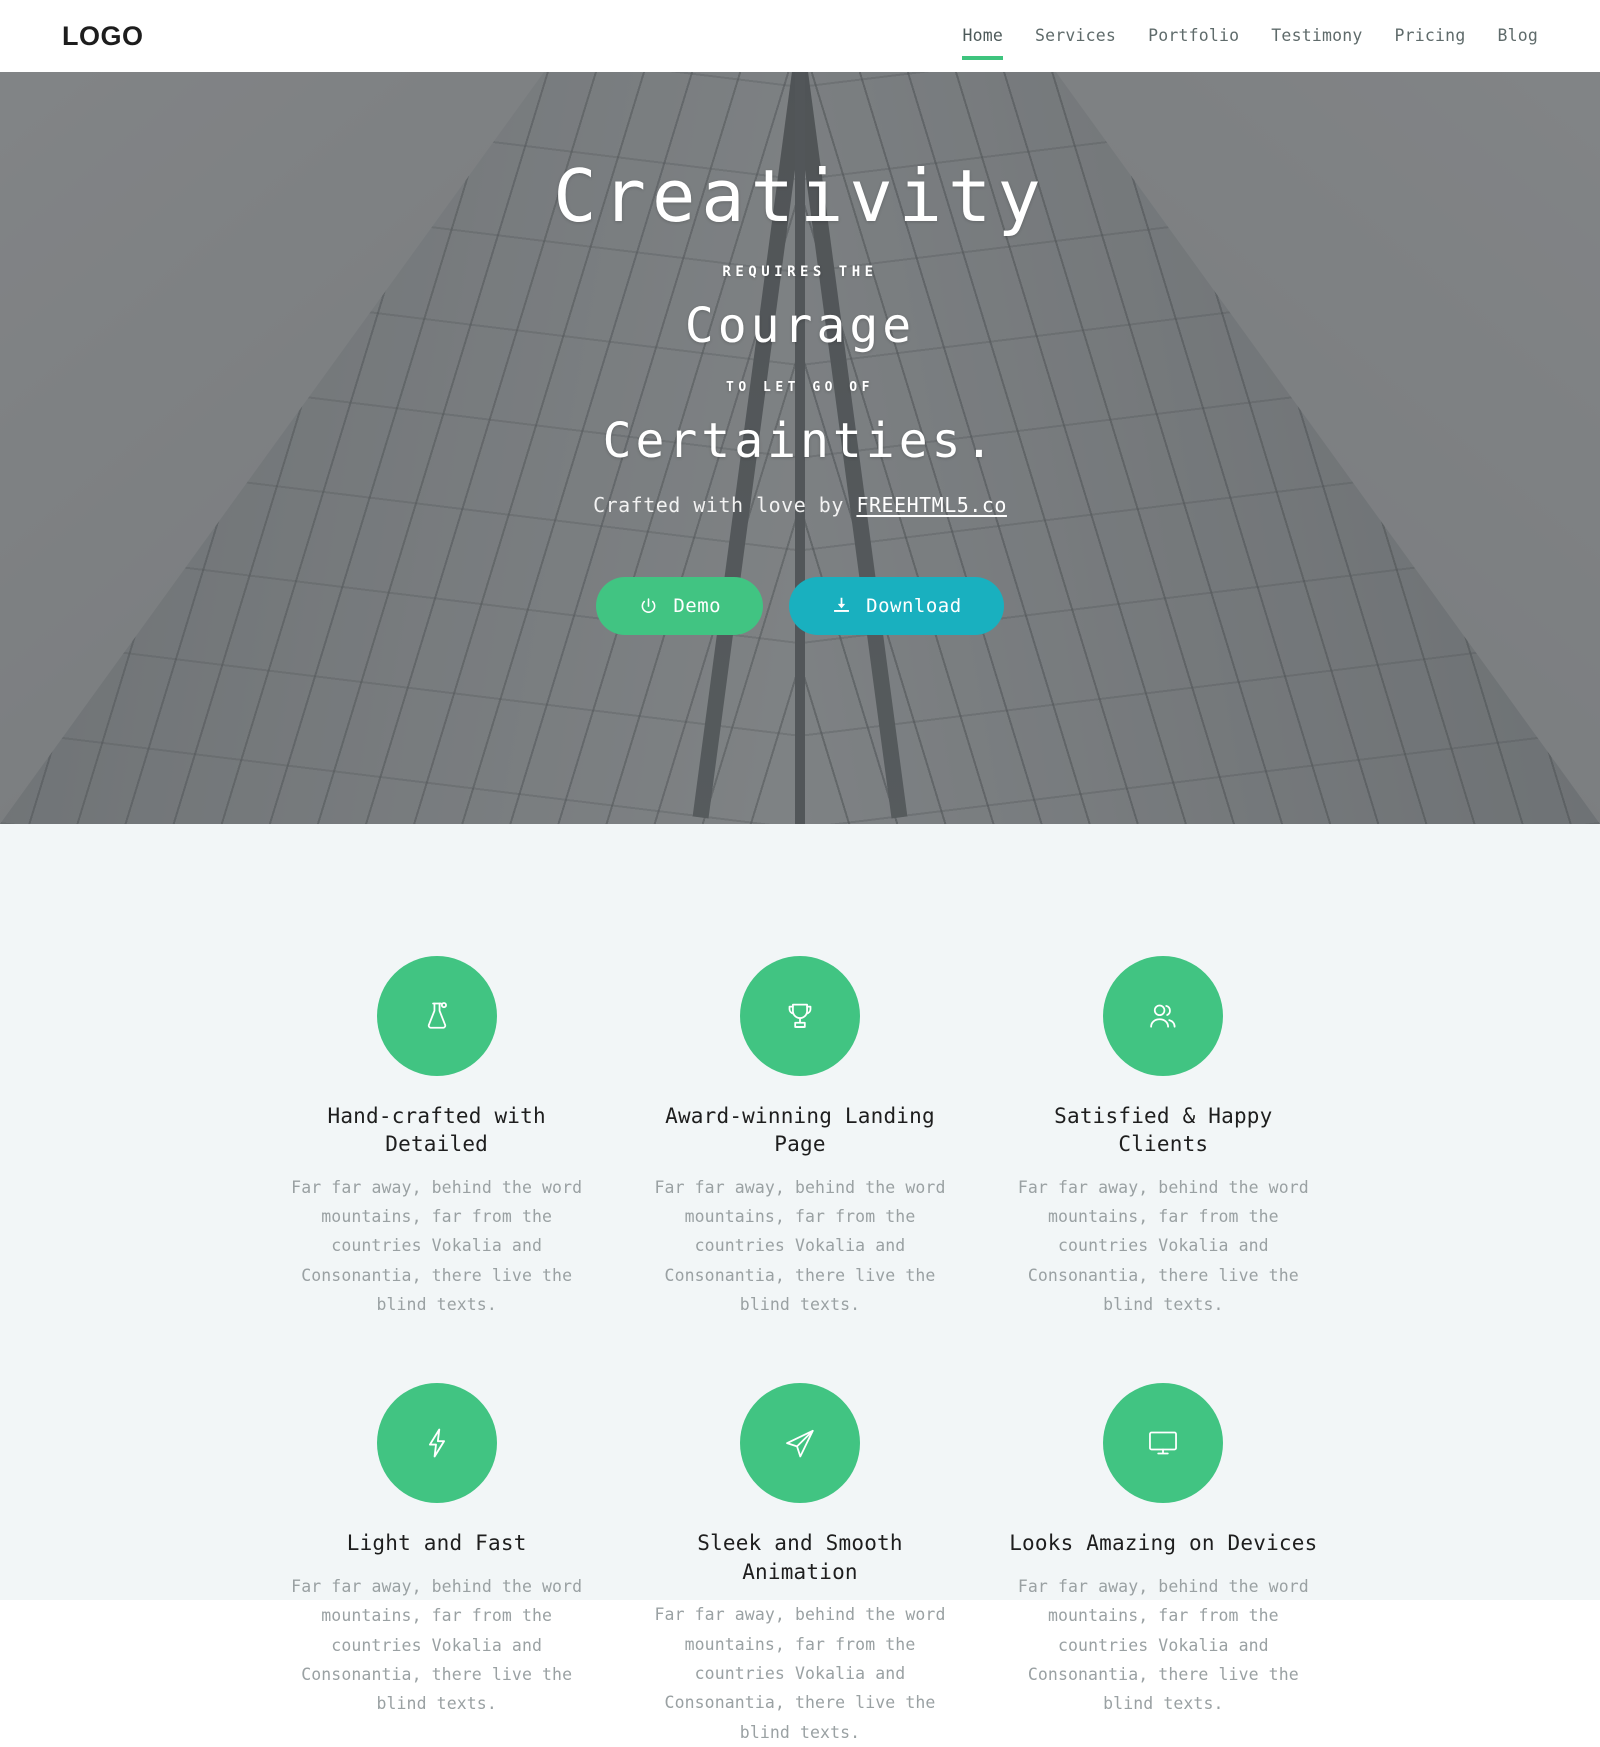 This screenshot has width=1600, height=1747. What do you see at coordinates (800, 387) in the screenshot?
I see `hero-subline-two: TO LET GO OF` at bounding box center [800, 387].